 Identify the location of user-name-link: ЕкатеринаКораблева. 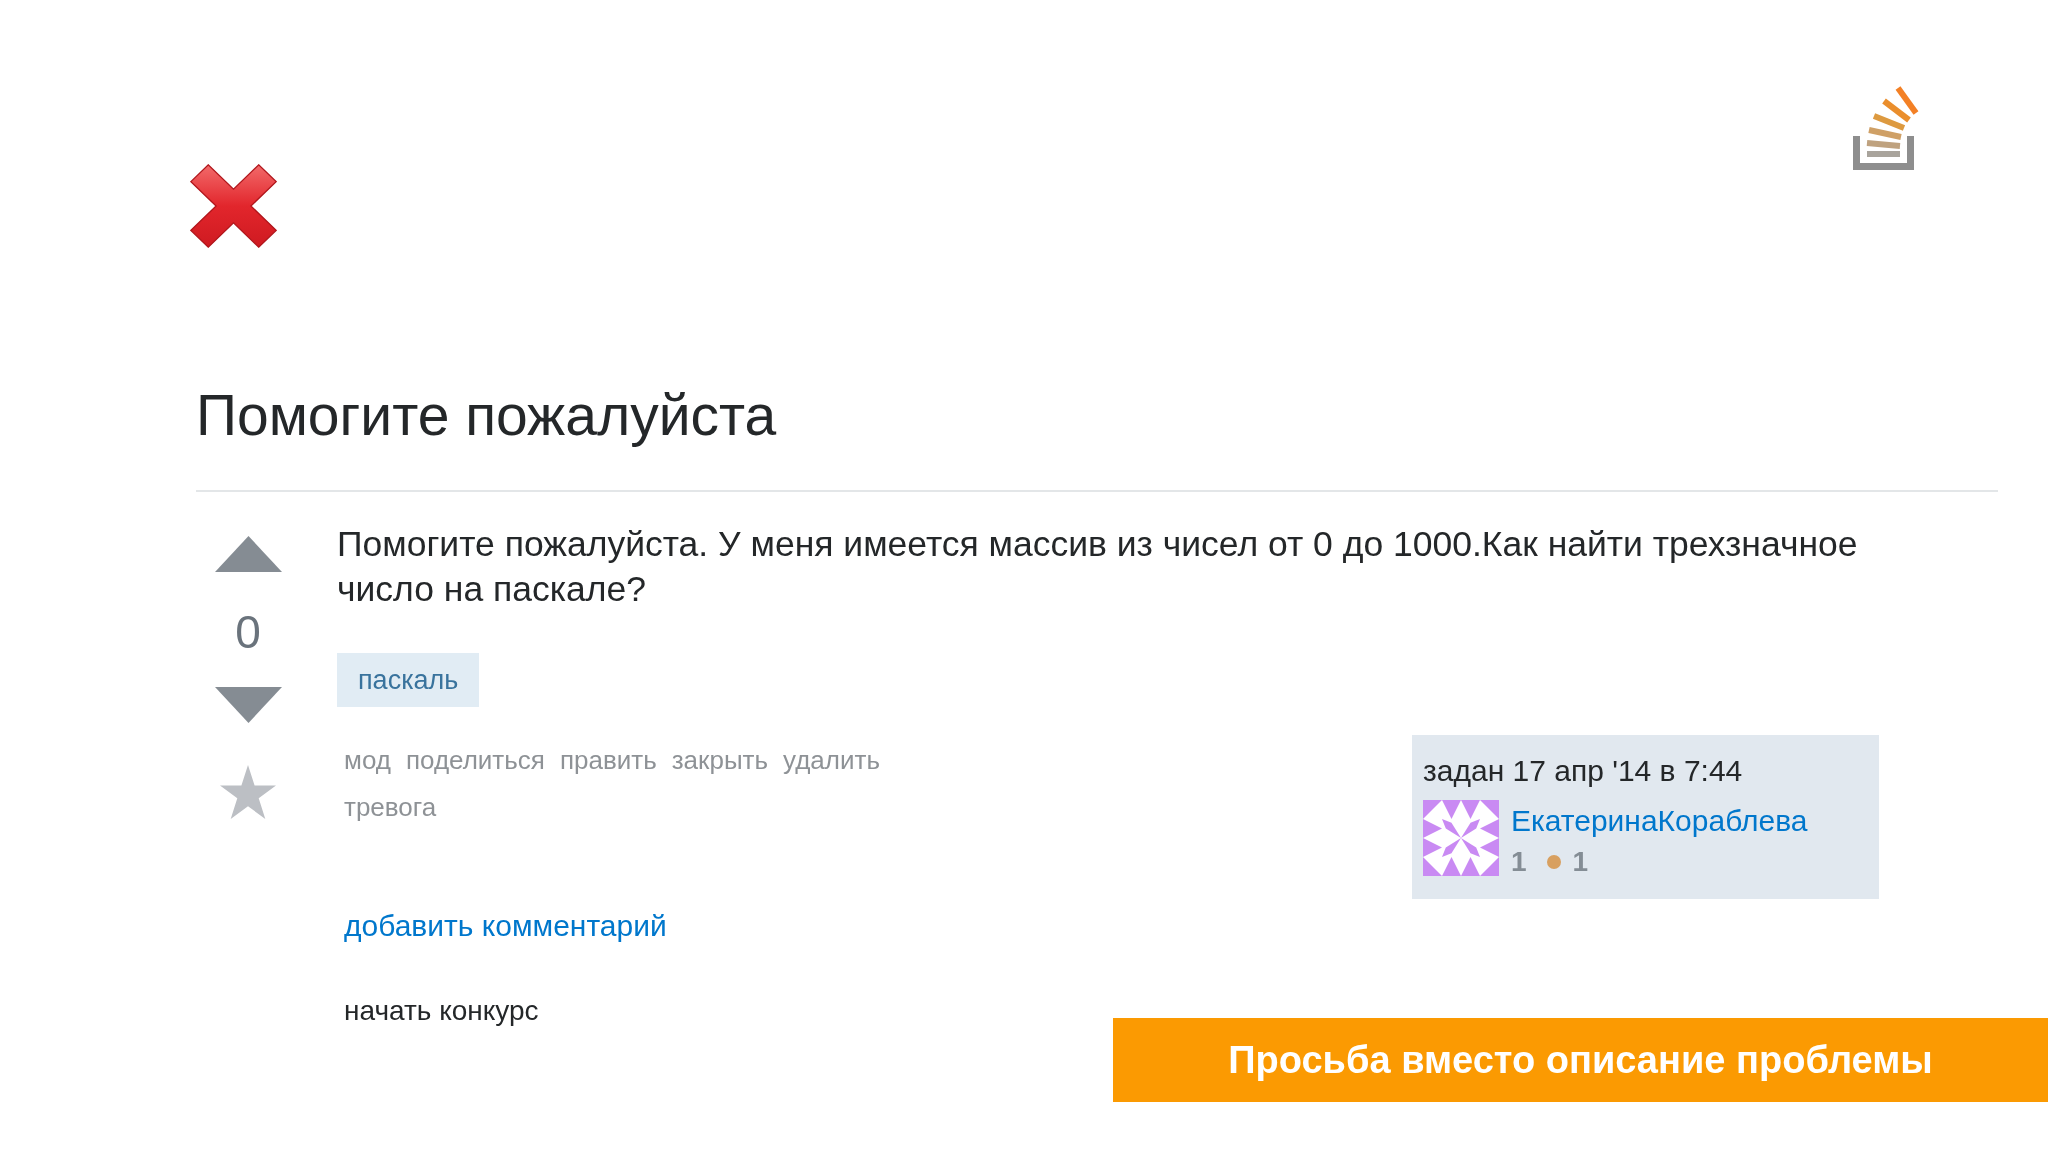
(1659, 821).